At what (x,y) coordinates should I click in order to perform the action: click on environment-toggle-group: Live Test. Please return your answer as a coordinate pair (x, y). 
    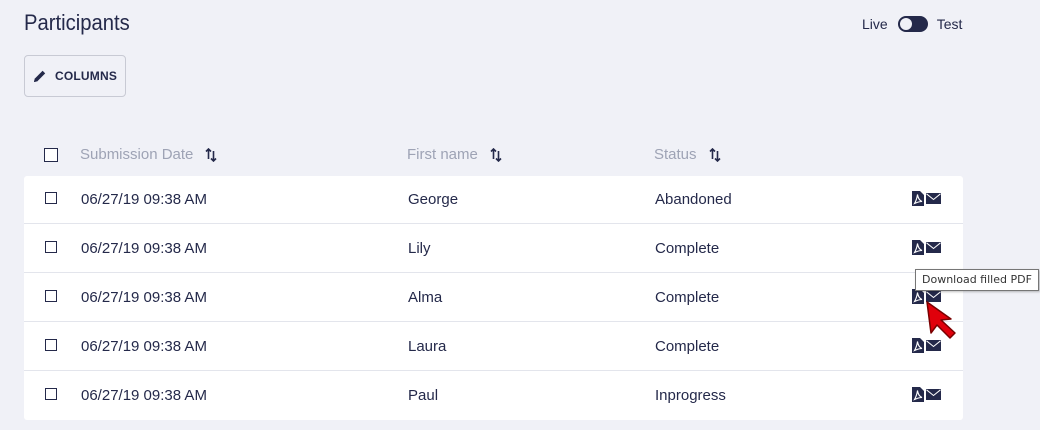
    Looking at the image, I should click on (912, 24).